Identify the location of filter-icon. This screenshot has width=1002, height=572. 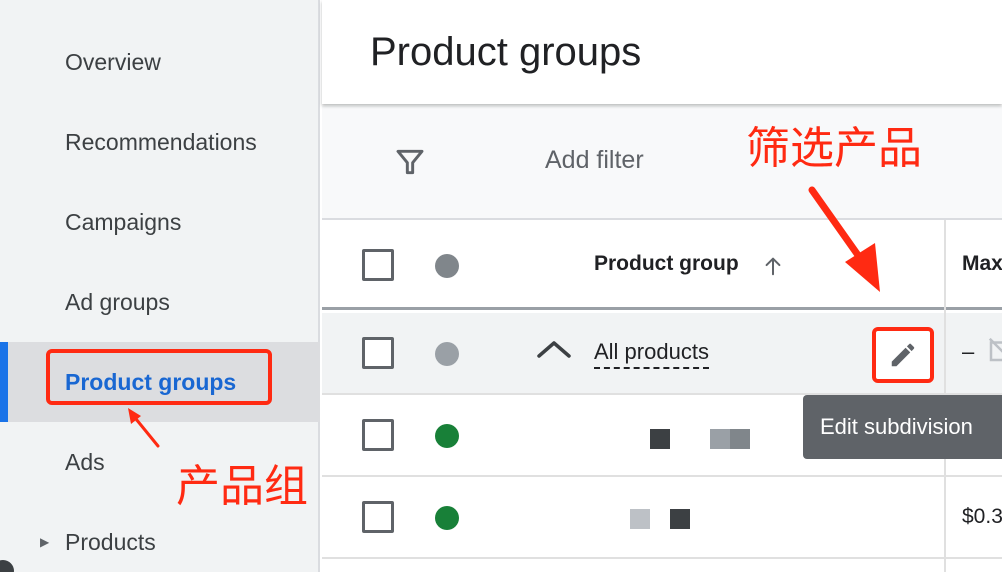
(410, 162).